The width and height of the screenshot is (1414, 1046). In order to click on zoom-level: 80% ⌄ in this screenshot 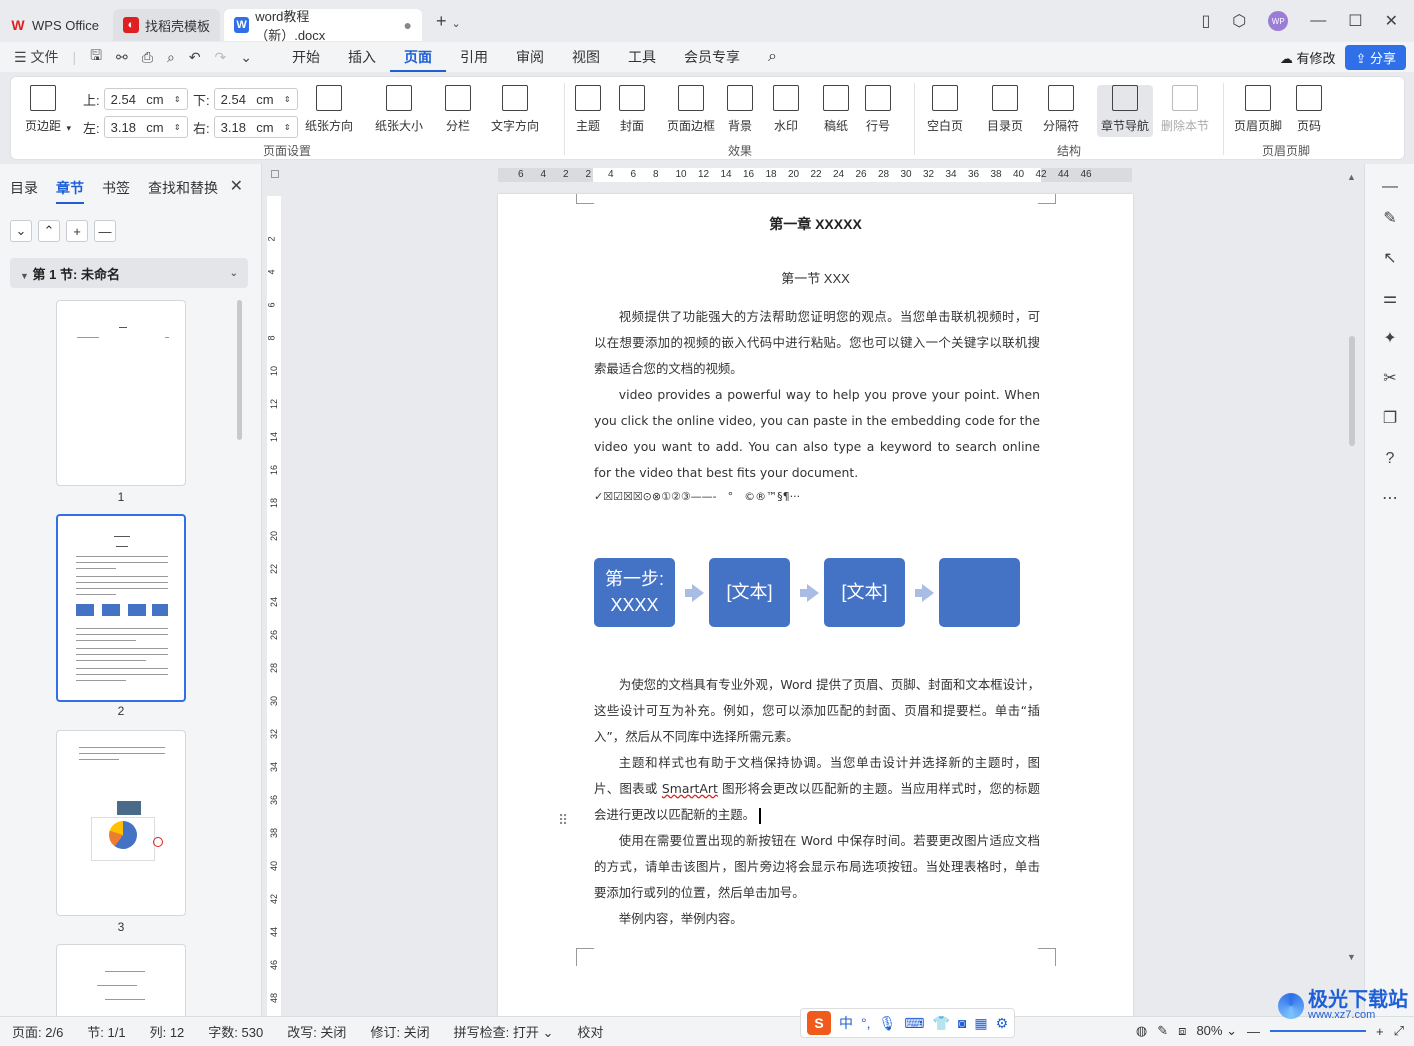, I will do `click(1216, 1031)`.